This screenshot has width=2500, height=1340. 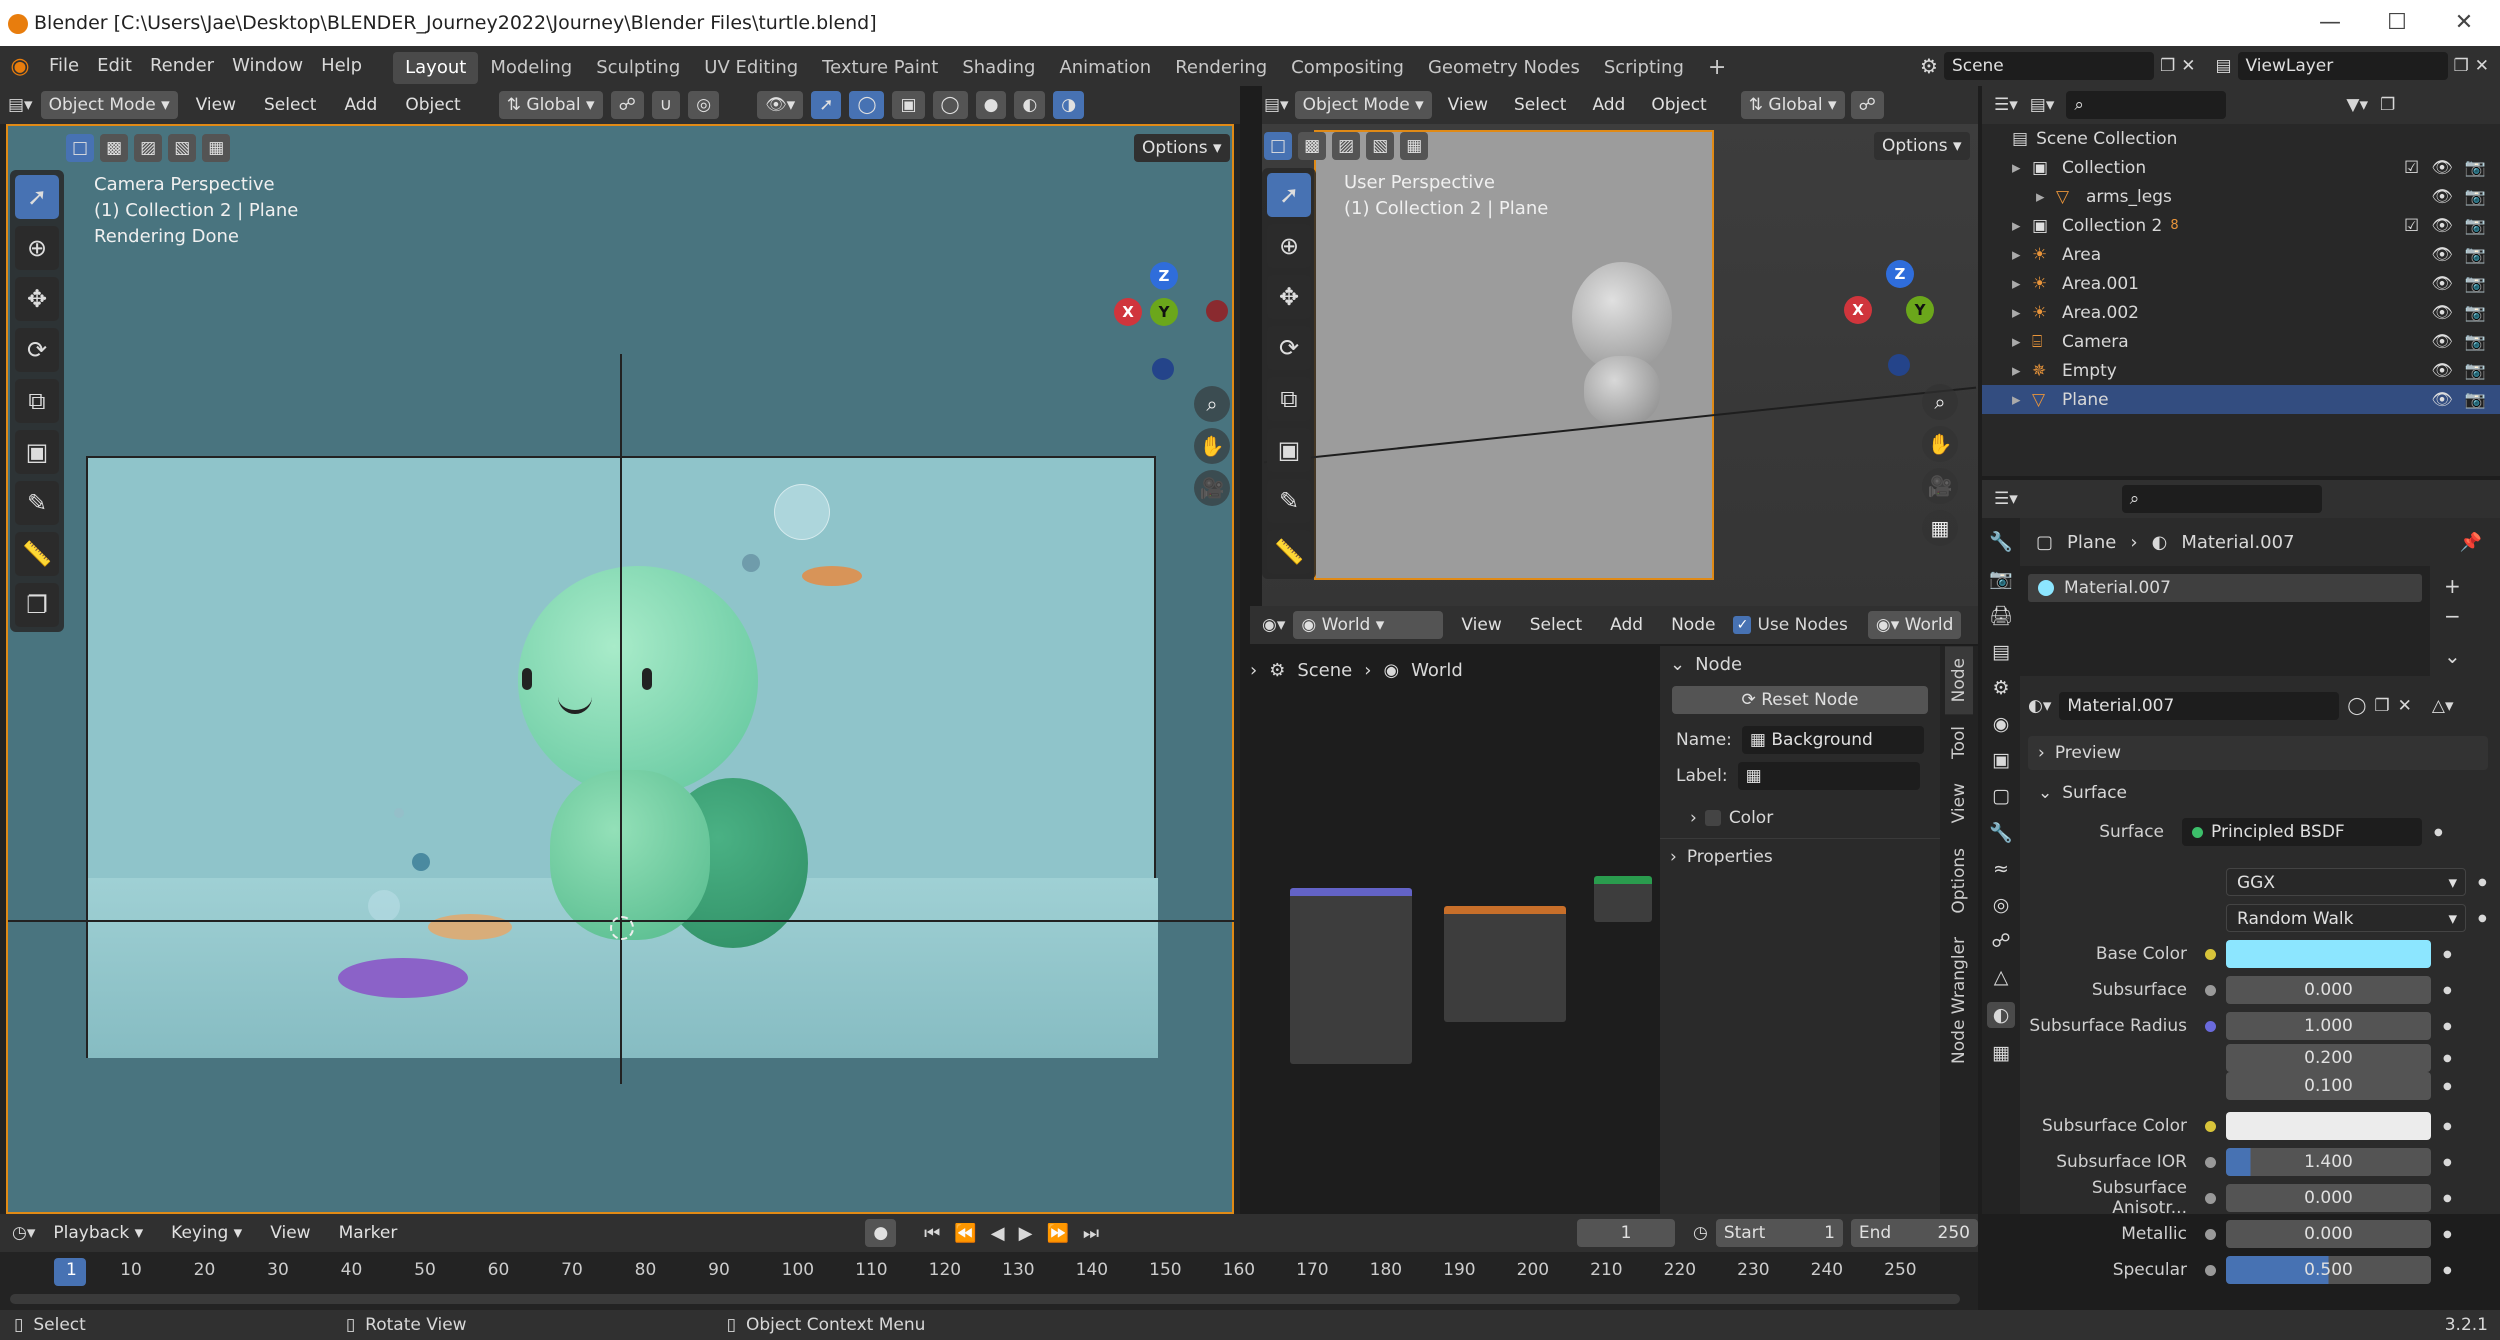 What do you see at coordinates (2241, 283) in the screenshot?
I see `outliner-row: ▸ ☀ Area.001 👁 📷` at bounding box center [2241, 283].